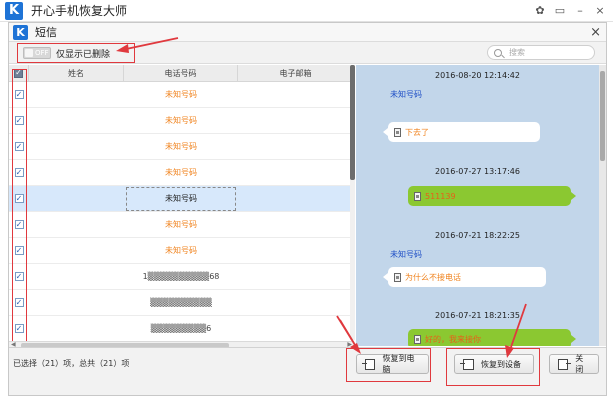 The height and width of the screenshot is (400, 613). Describe the element at coordinates (79, 11) in the screenshot. I see `app-title: 开心手机恢复大师` at that location.